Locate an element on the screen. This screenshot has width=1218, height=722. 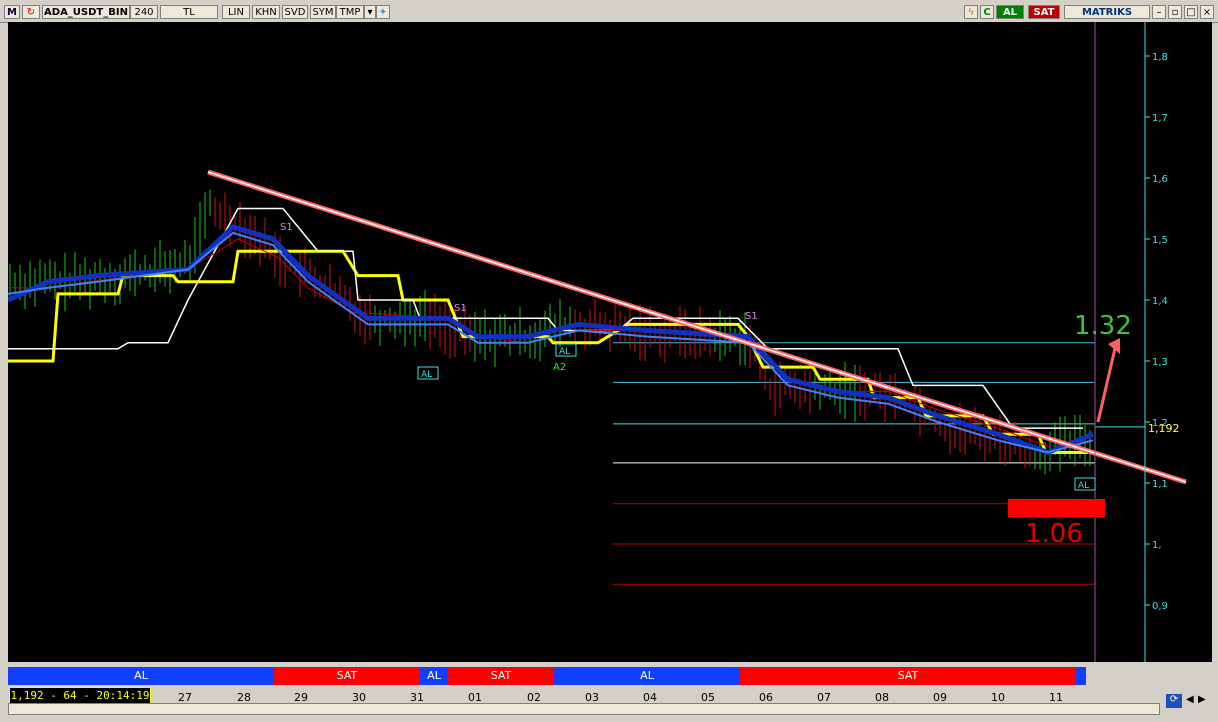
period-field: 240 is located at coordinates (144, 12).